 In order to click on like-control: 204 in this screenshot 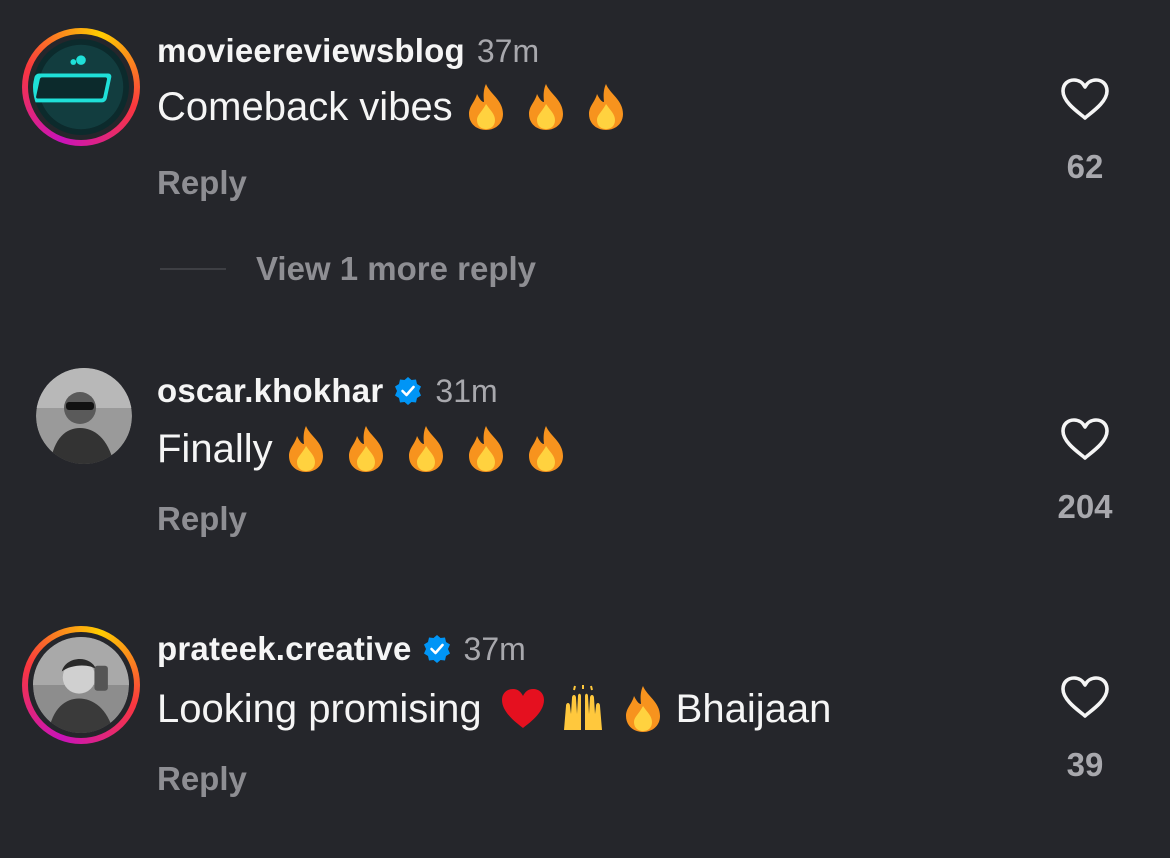, I will do `click(1085, 471)`.